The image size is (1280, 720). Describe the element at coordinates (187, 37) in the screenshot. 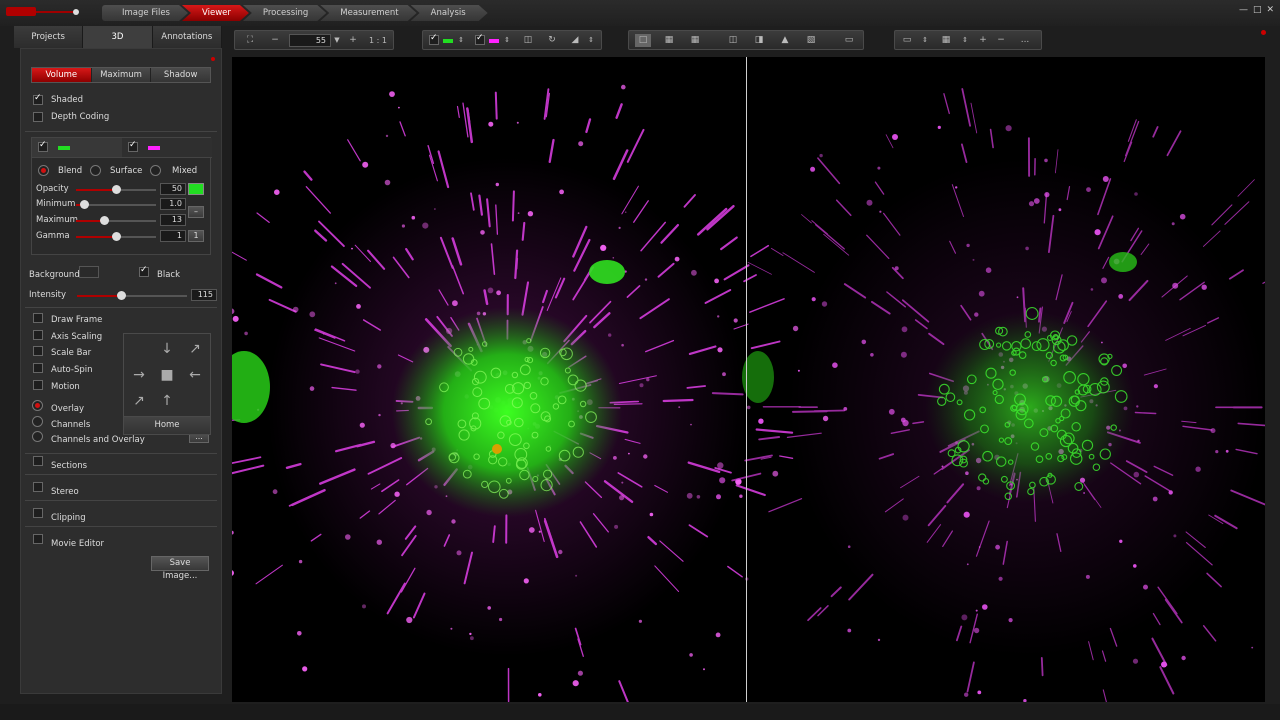

I see `tab-annotations: Annotations` at that location.